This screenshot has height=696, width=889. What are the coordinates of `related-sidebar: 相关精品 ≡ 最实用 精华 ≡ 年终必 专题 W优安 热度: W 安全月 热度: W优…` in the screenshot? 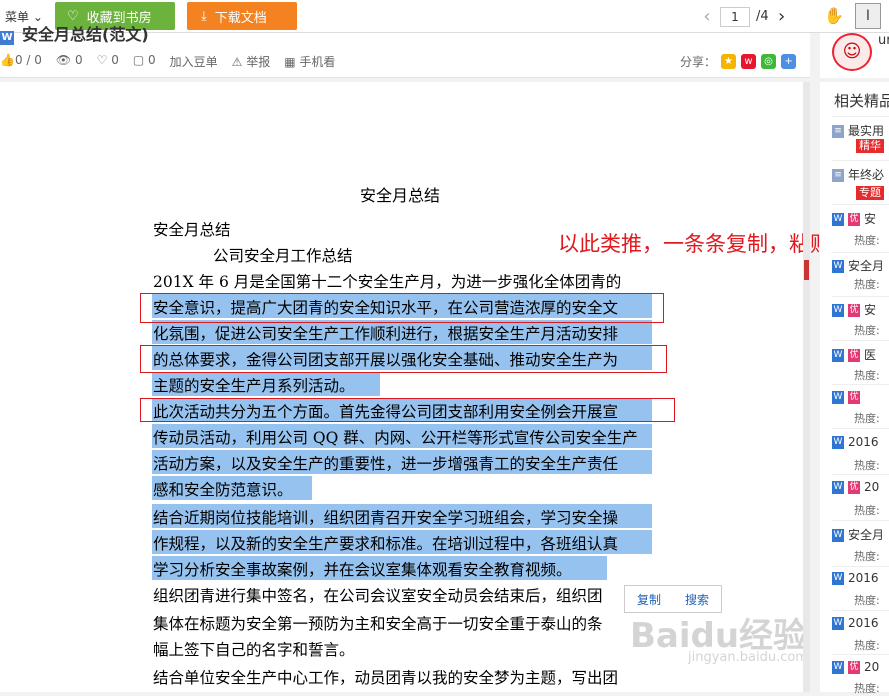 It's located at (854, 388).